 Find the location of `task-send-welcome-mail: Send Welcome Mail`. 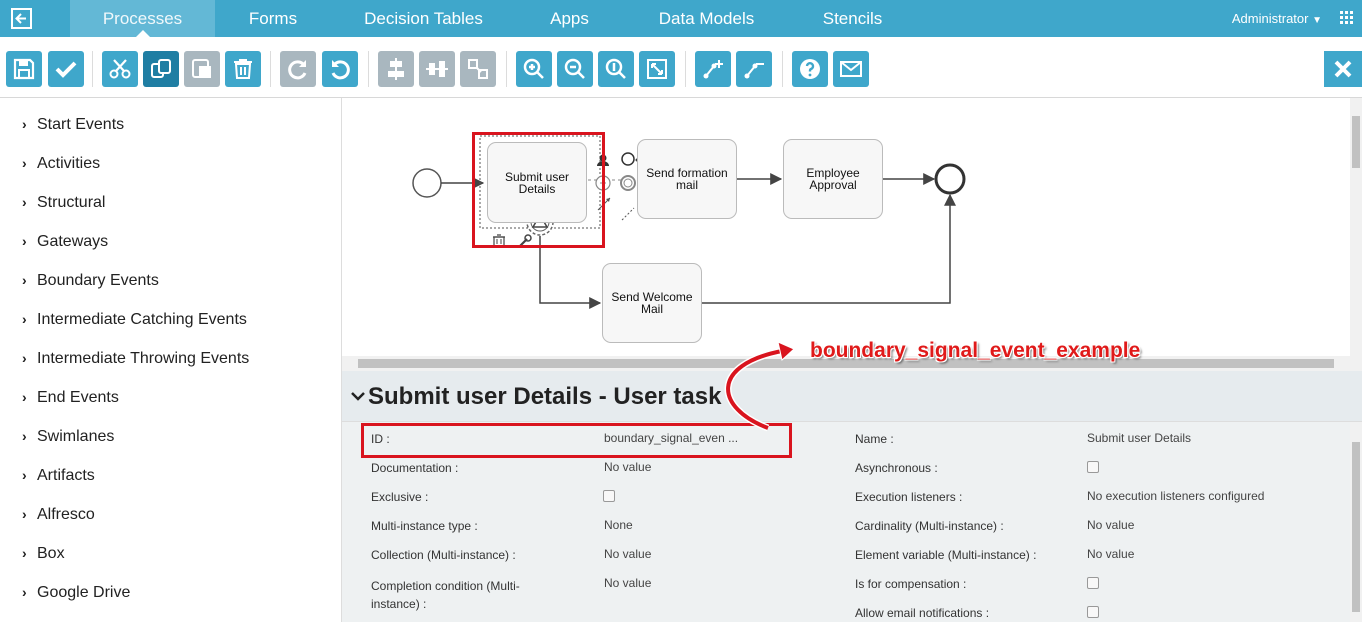

task-send-welcome-mail: Send Welcome Mail is located at coordinates (652, 303).